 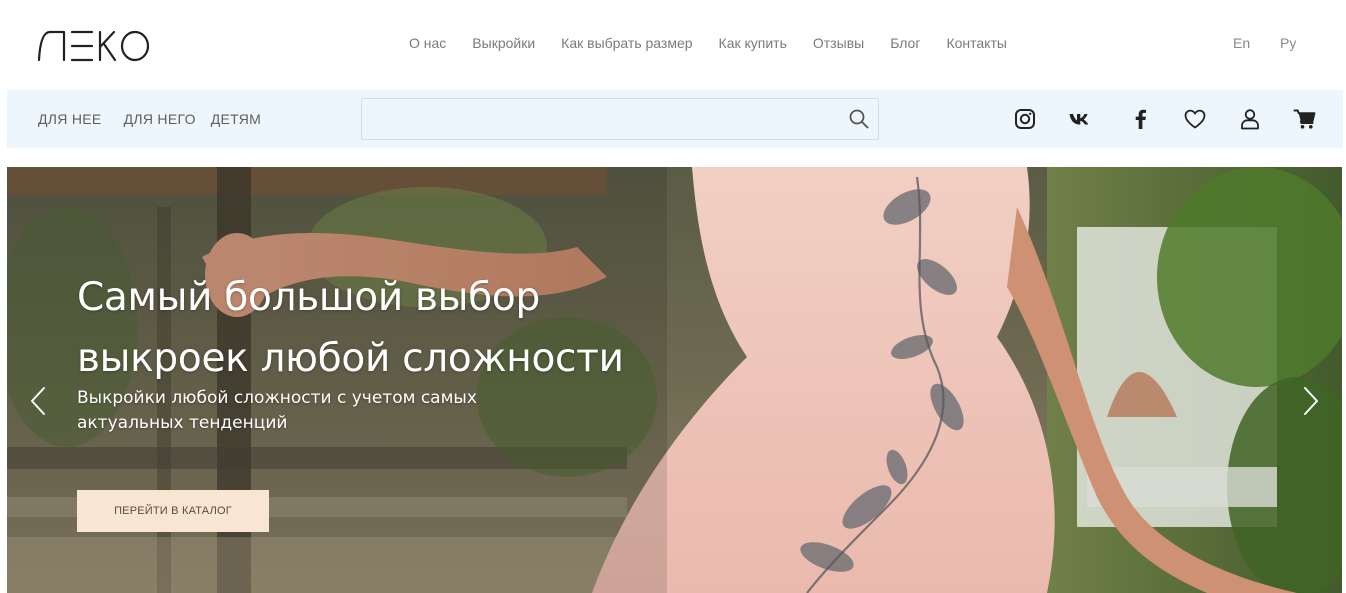 What do you see at coordinates (753, 44) in the screenshot?
I see `nav-item-how-to-buy: Как купить` at bounding box center [753, 44].